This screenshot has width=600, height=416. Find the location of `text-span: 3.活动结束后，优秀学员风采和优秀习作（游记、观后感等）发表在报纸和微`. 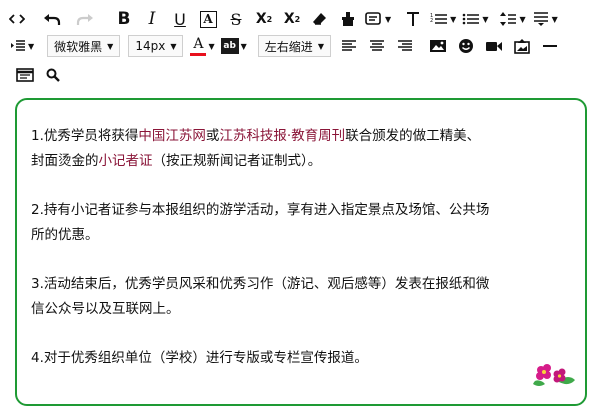

text-span: 3.活动结束后，优秀学员风采和优秀习作（游记、观后感等）发表在报纸和微 is located at coordinates (260, 284).